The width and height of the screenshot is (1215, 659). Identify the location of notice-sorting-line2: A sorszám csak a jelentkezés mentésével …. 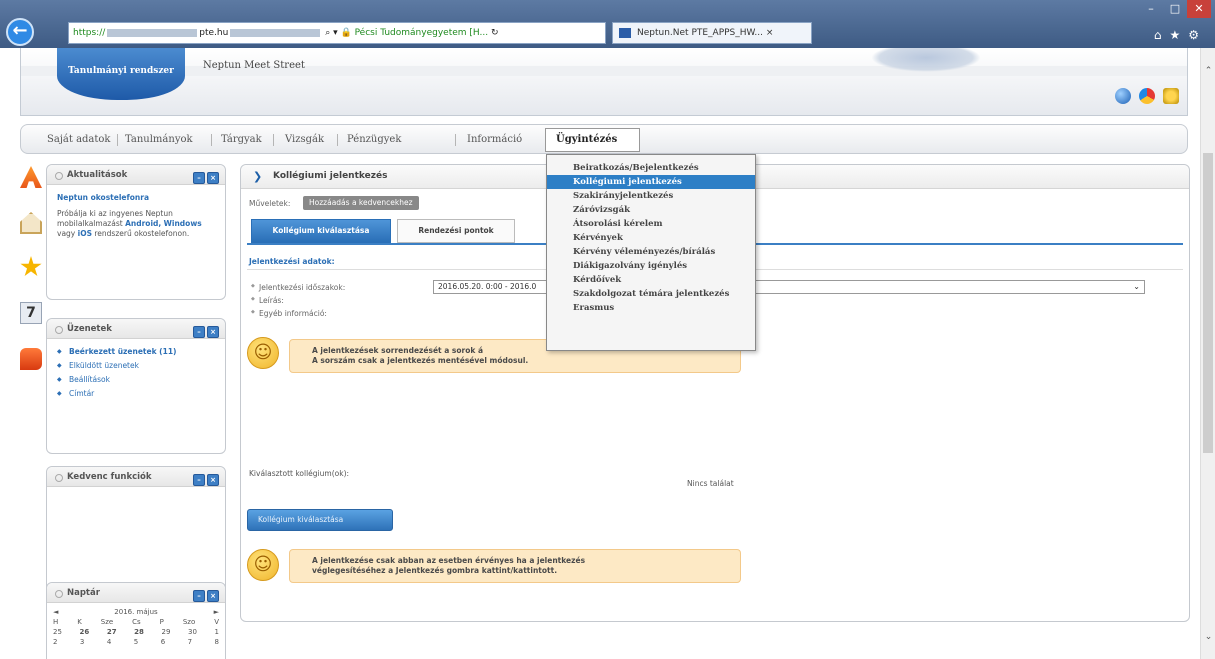
(420, 360).